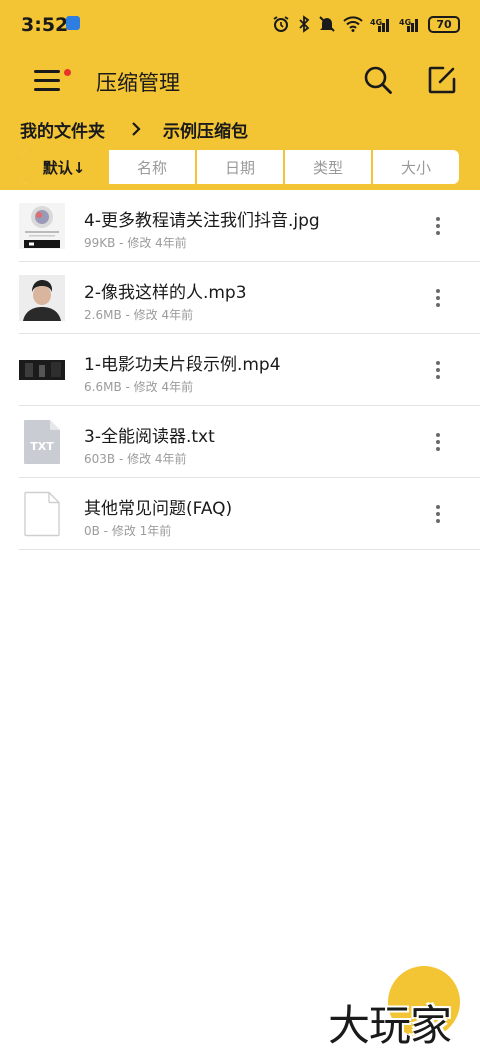 This screenshot has height=1058, width=480. I want to click on breadcrumb: 我的文件夹 示例压缩包, so click(134, 129).